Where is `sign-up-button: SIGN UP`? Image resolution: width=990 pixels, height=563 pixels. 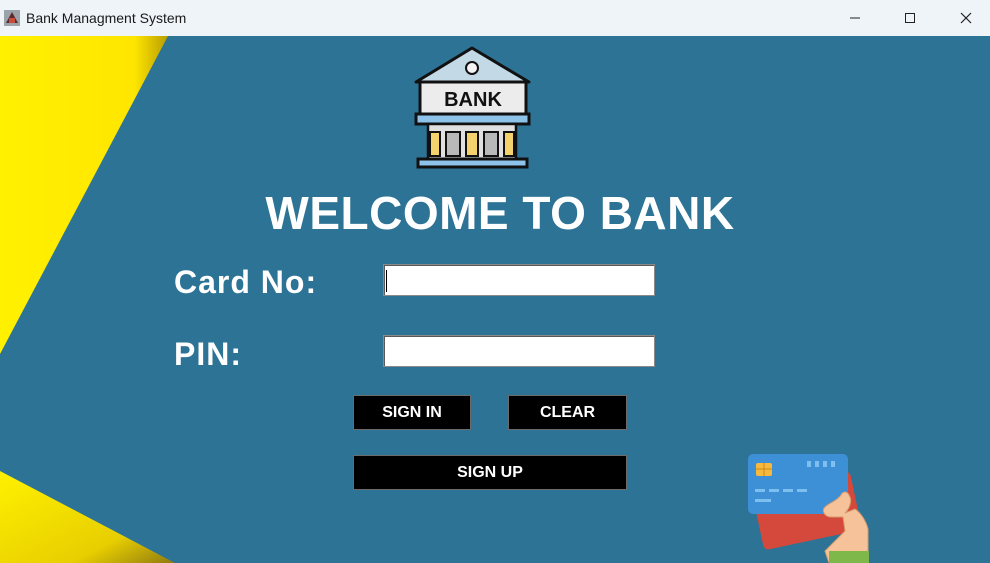
sign-up-button: SIGN UP is located at coordinates (490, 472).